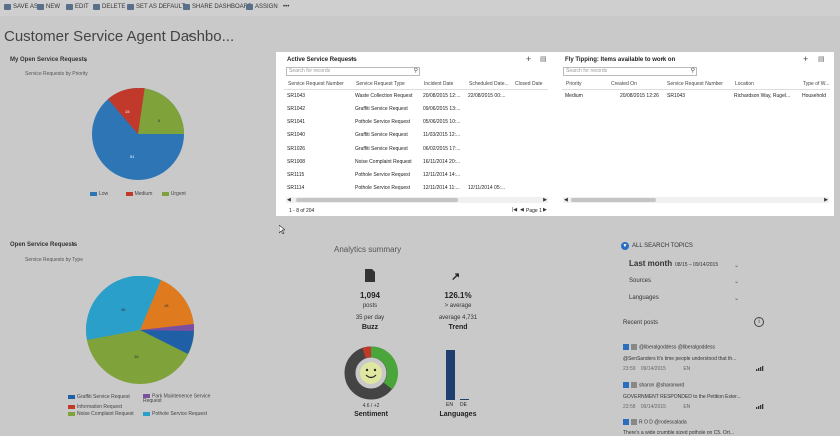  Describe the element at coordinates (316, 84) in the screenshot. I see `col-header-sr-number: Service Request Number` at that location.